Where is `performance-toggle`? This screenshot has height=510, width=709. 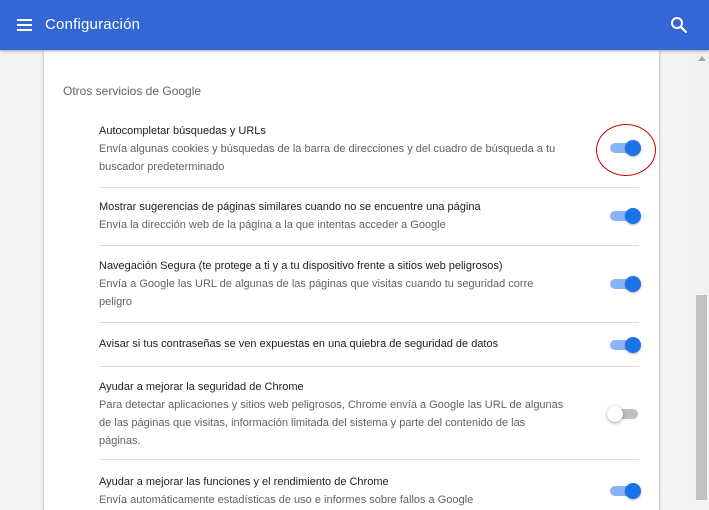
performance-toggle is located at coordinates (624, 491).